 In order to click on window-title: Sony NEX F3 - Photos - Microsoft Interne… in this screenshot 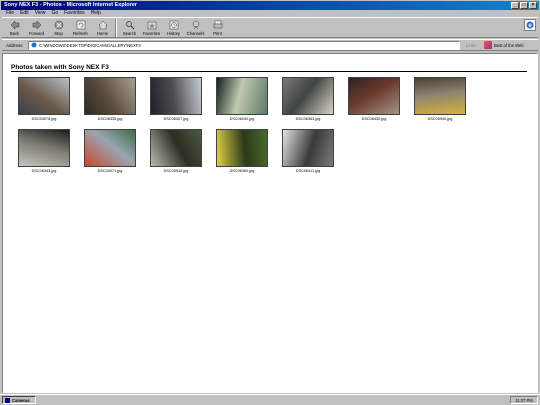, I will do `click(70, 5)`.